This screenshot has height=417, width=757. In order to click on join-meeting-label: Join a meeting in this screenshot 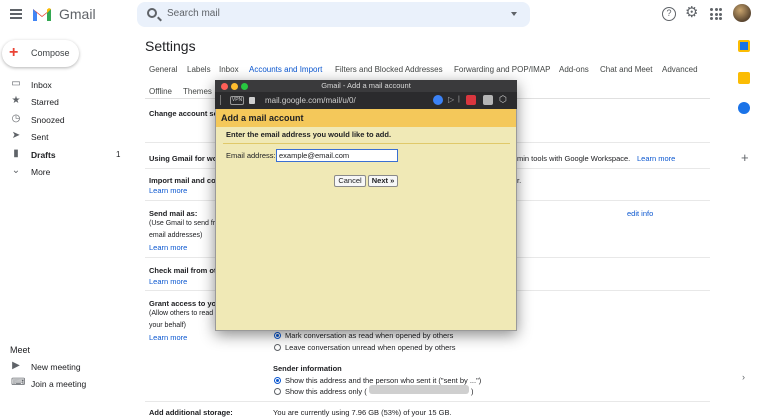, I will do `click(59, 384)`.